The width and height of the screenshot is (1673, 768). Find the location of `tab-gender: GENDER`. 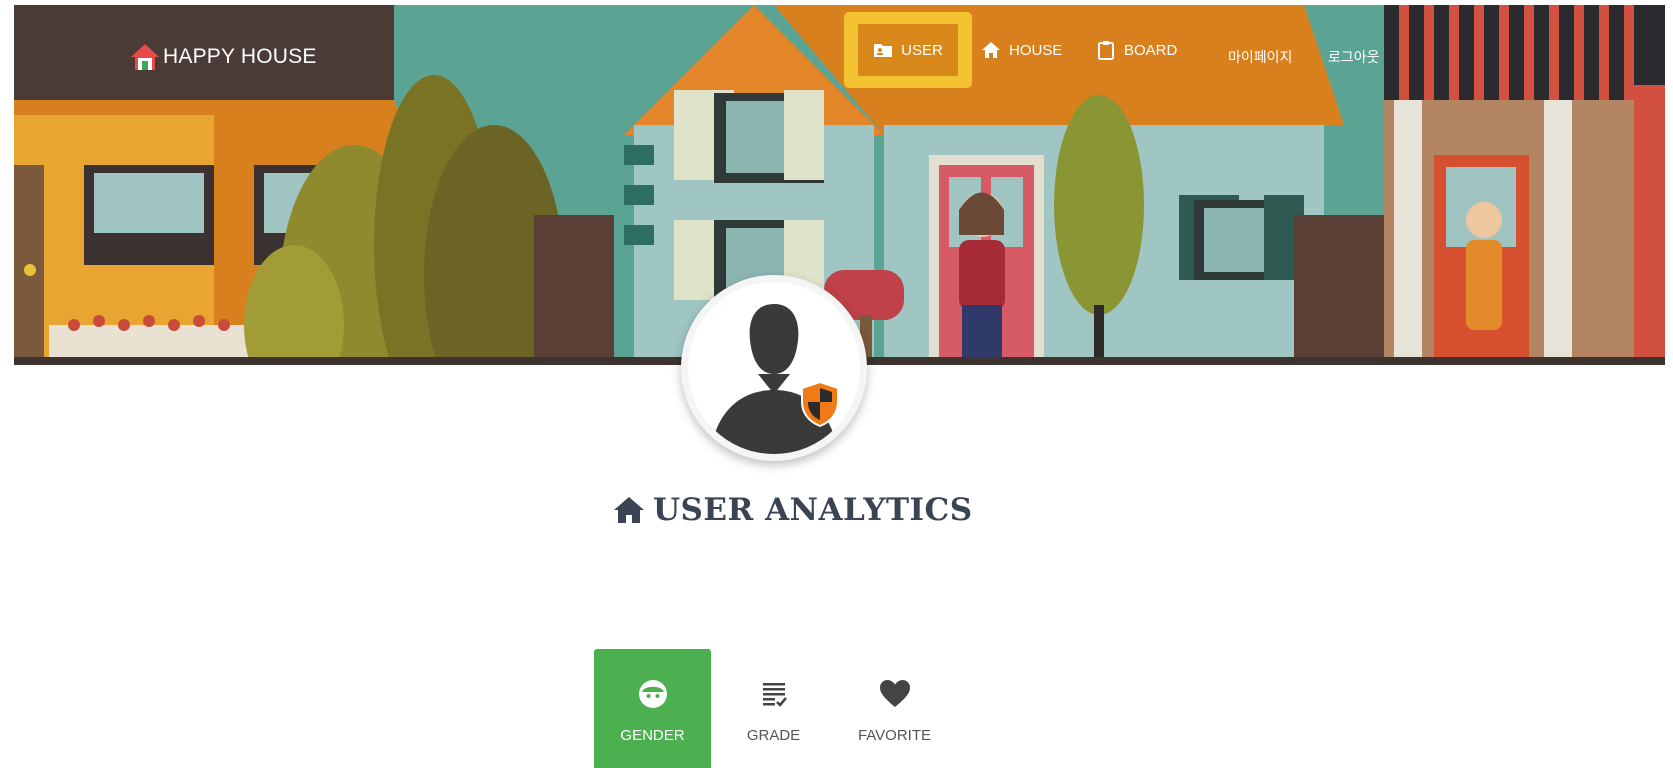

tab-gender: GENDER is located at coordinates (652, 708).